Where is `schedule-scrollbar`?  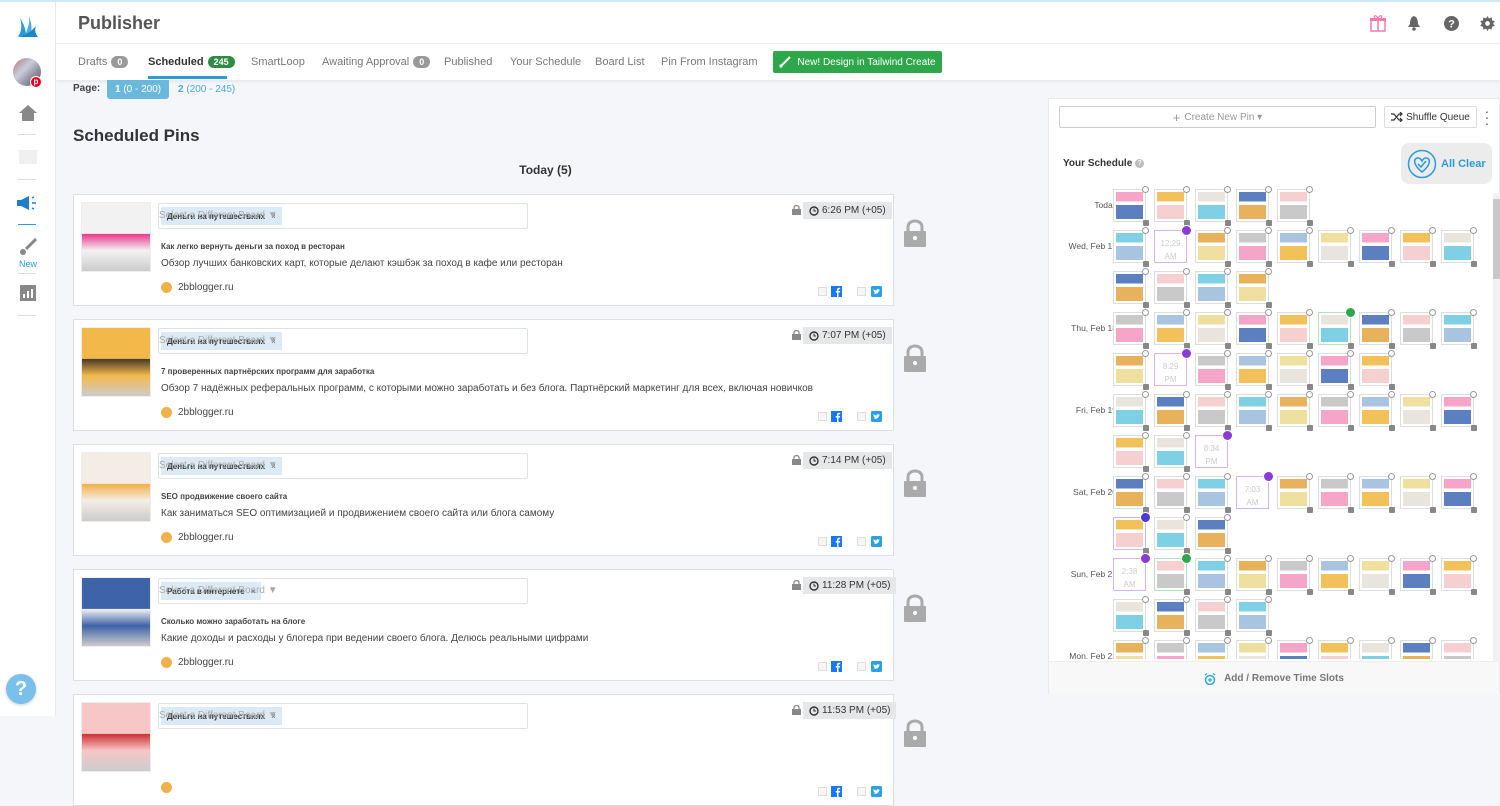 schedule-scrollbar is located at coordinates (1496, 428).